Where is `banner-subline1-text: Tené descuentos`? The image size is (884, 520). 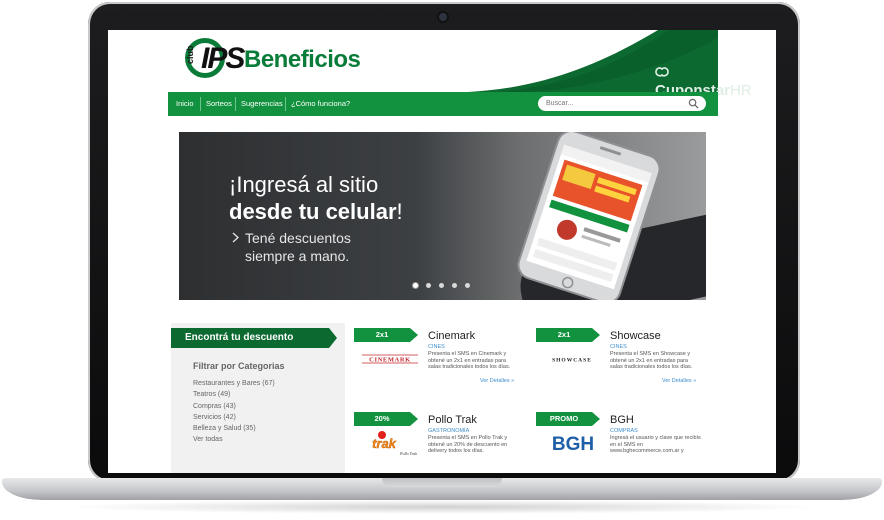 banner-subline1-text: Tené descuentos is located at coordinates (298, 238).